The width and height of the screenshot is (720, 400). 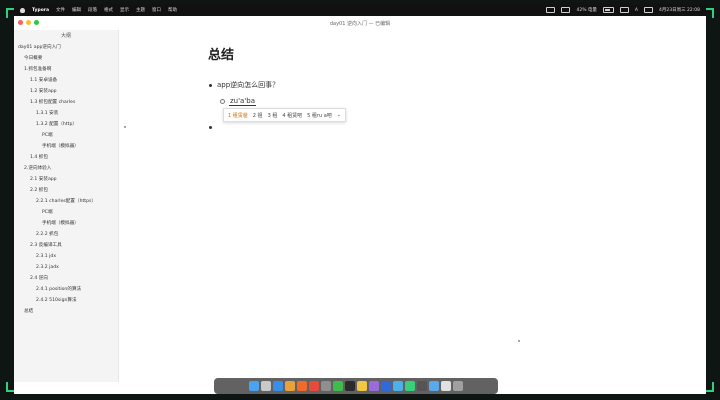 What do you see at coordinates (314, 386) in the screenshot?
I see `calendar-icon` at bounding box center [314, 386].